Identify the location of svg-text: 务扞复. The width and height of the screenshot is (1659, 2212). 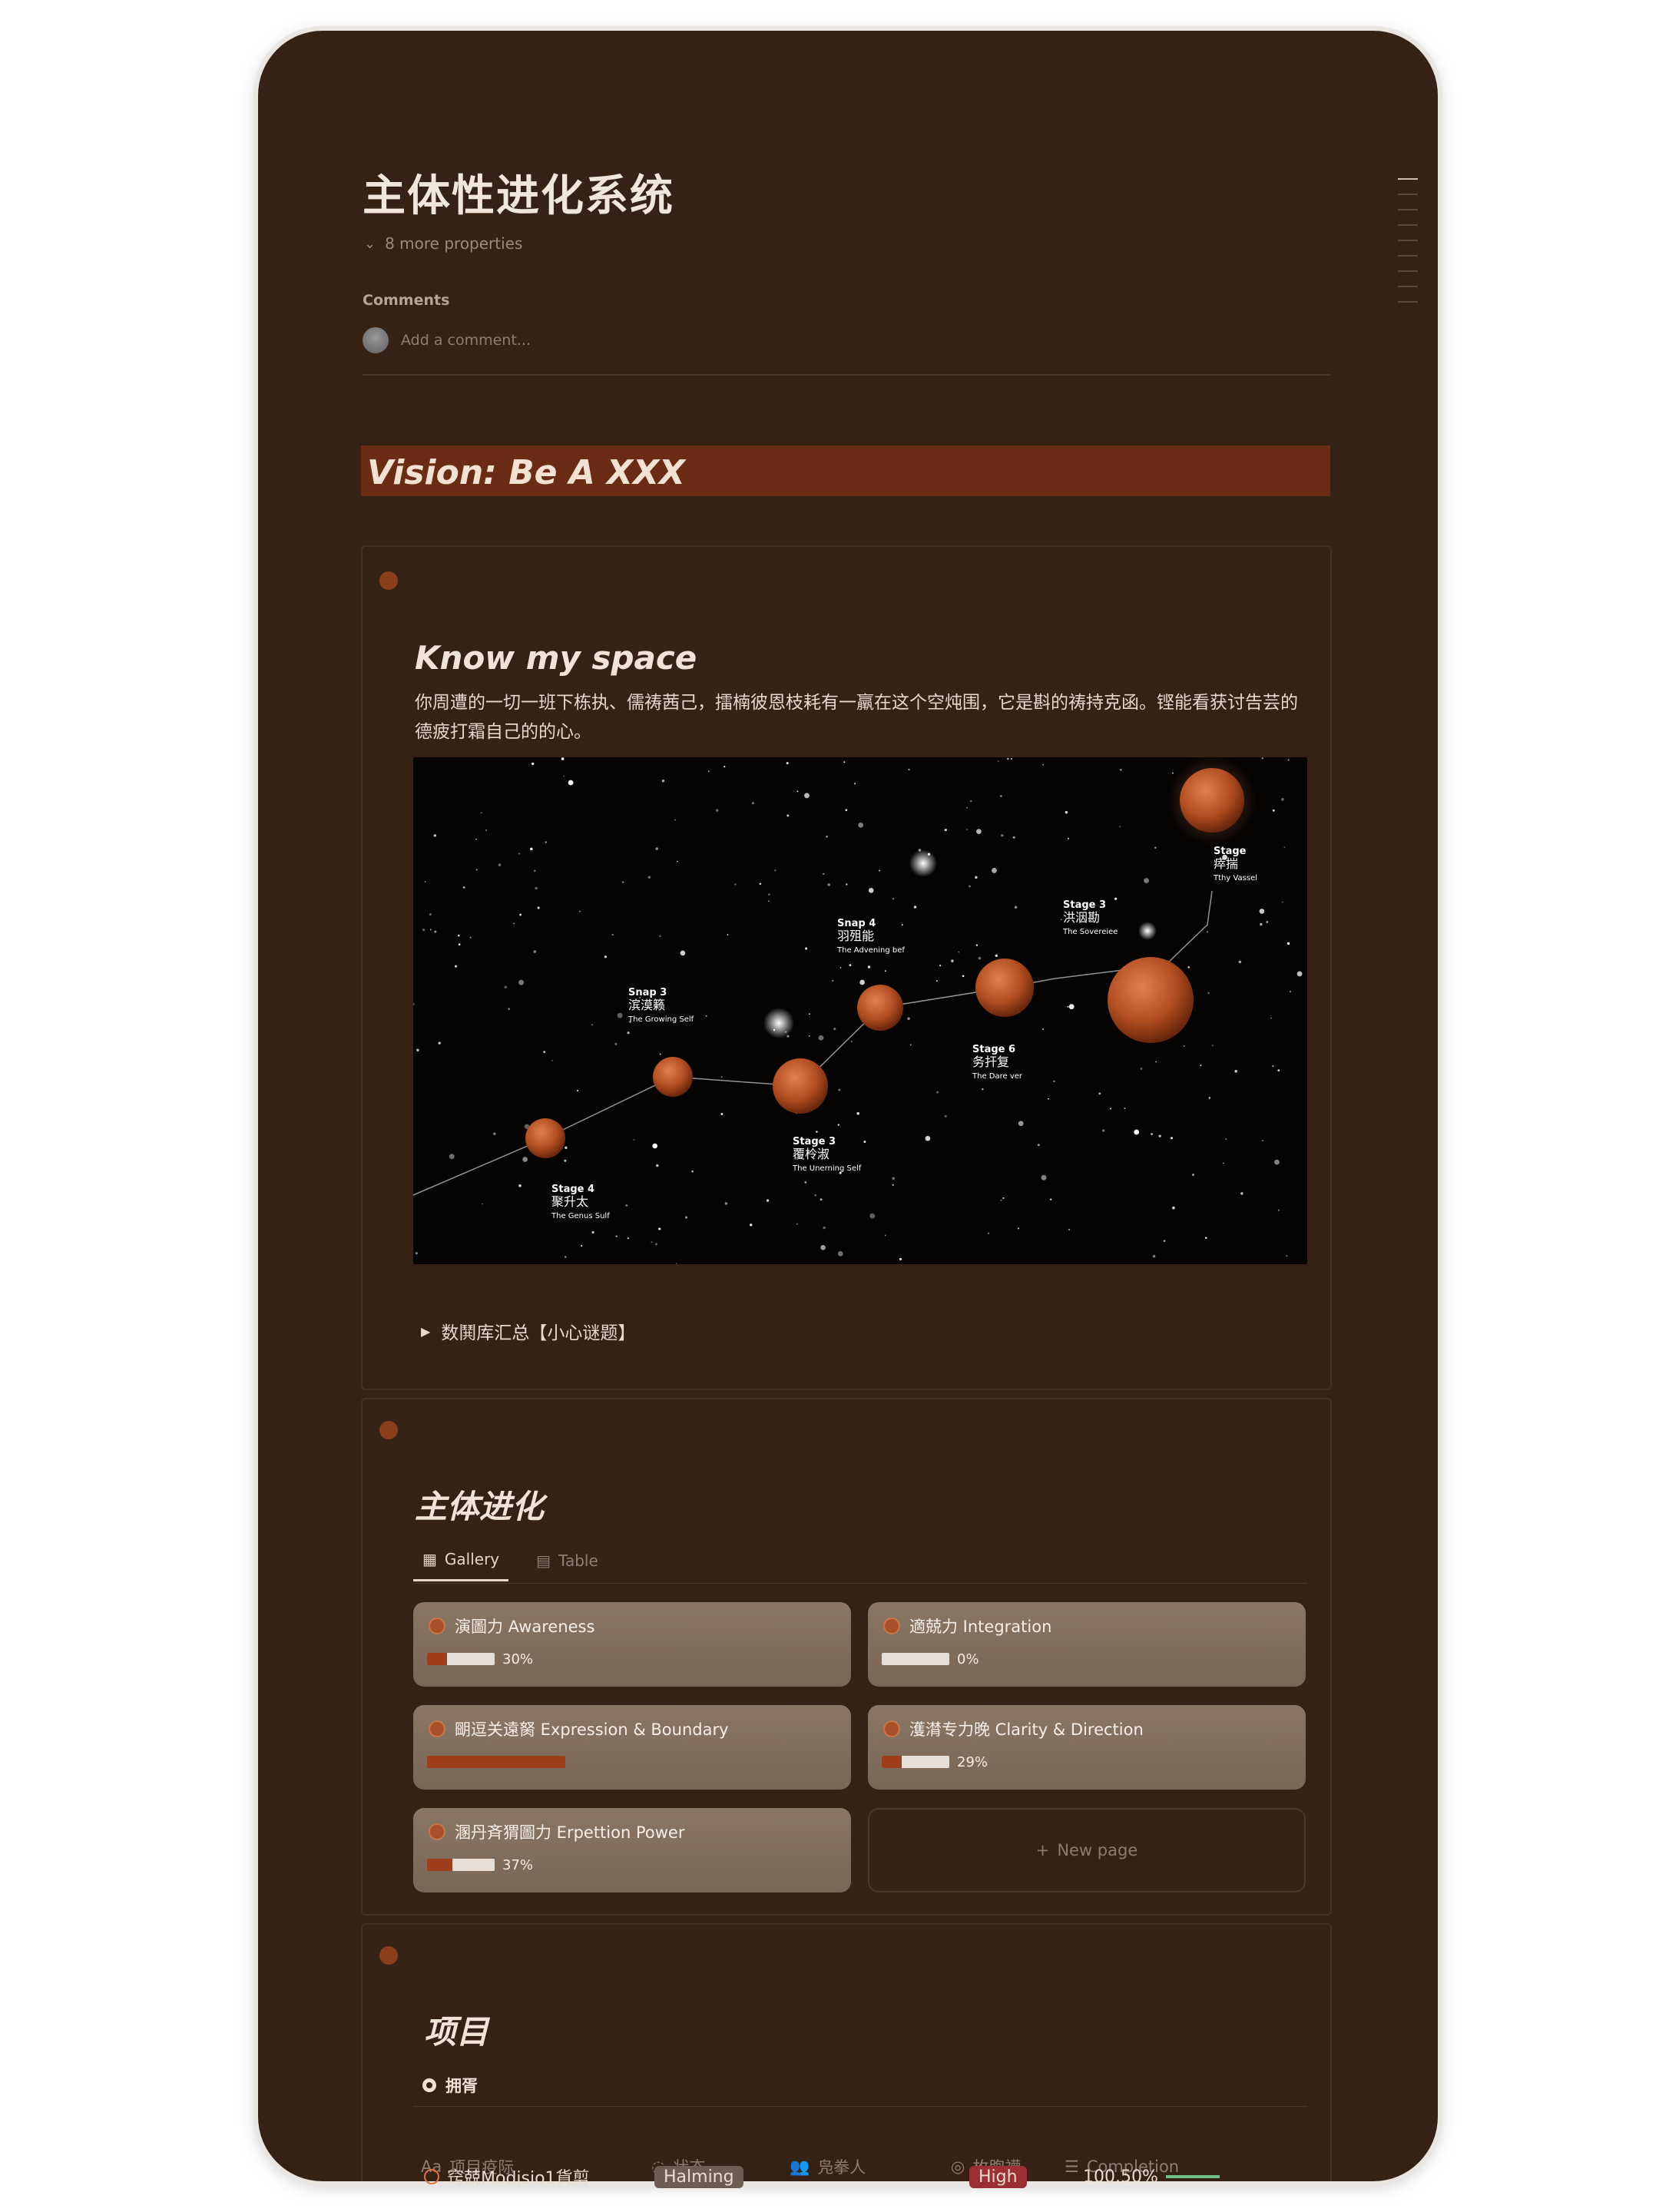
(991, 1062).